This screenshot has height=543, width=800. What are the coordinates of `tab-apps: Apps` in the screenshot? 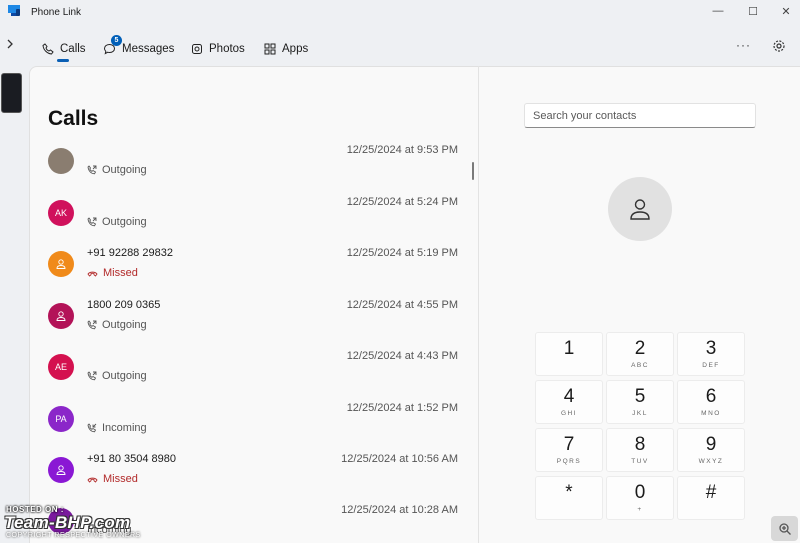 It's located at (286, 49).